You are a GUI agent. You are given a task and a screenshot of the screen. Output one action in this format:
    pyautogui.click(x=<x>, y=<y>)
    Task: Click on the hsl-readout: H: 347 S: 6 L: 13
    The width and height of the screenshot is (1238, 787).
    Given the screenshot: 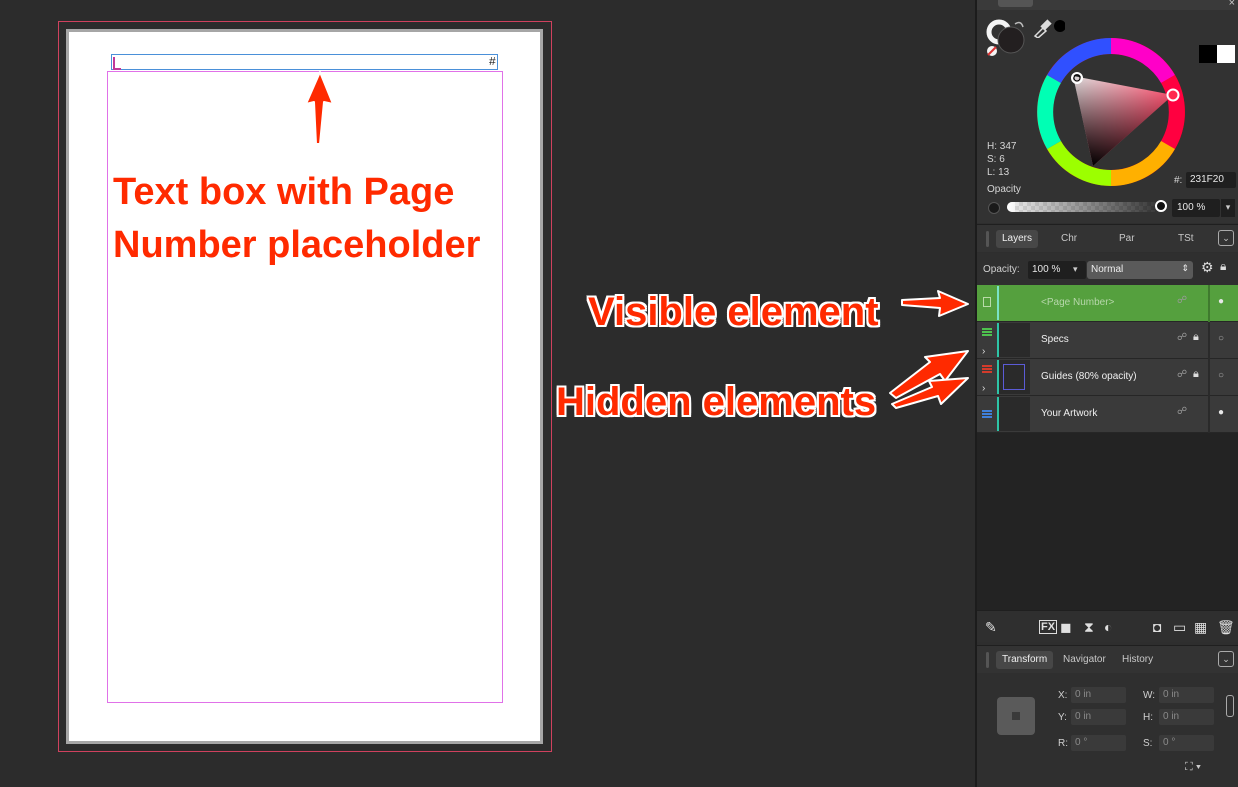 What is the action you would take?
    pyautogui.click(x=1001, y=159)
    